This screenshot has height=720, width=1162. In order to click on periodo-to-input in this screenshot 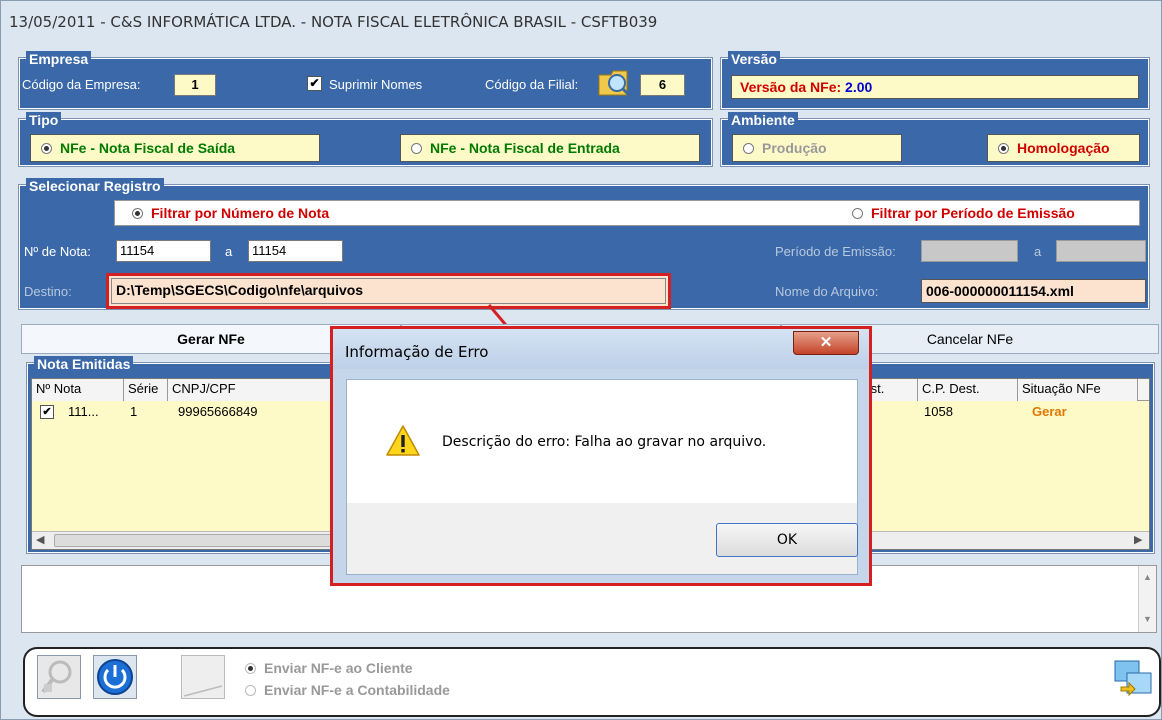, I will do `click(1101, 251)`.